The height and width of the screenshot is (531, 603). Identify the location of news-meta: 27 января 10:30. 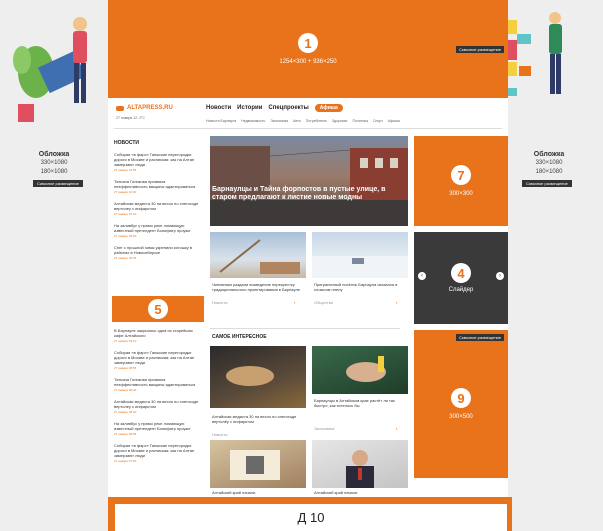
(125, 192).